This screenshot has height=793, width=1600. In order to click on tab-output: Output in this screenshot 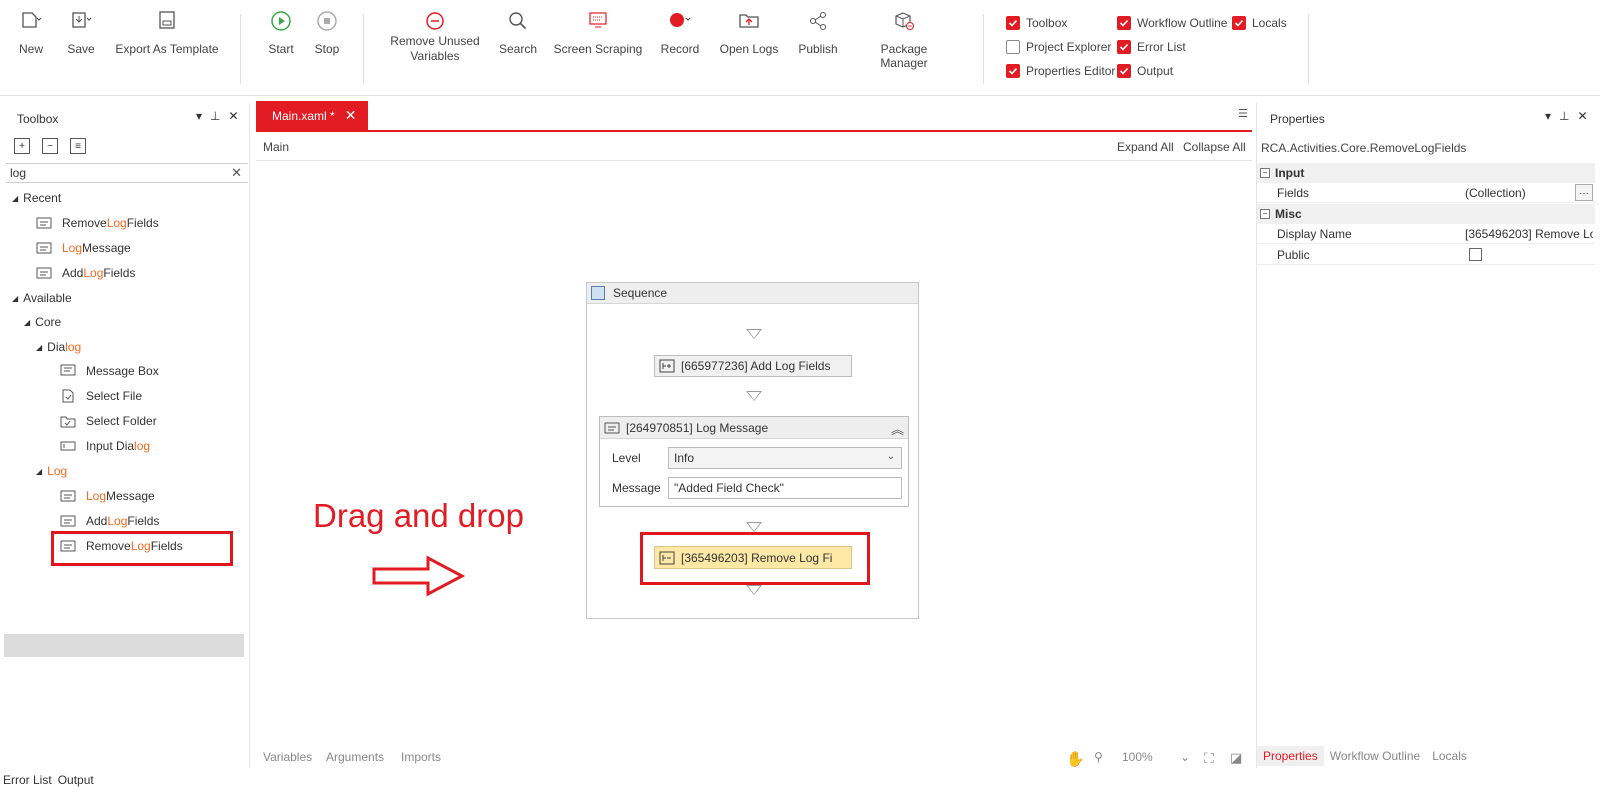, I will do `click(76, 782)`.